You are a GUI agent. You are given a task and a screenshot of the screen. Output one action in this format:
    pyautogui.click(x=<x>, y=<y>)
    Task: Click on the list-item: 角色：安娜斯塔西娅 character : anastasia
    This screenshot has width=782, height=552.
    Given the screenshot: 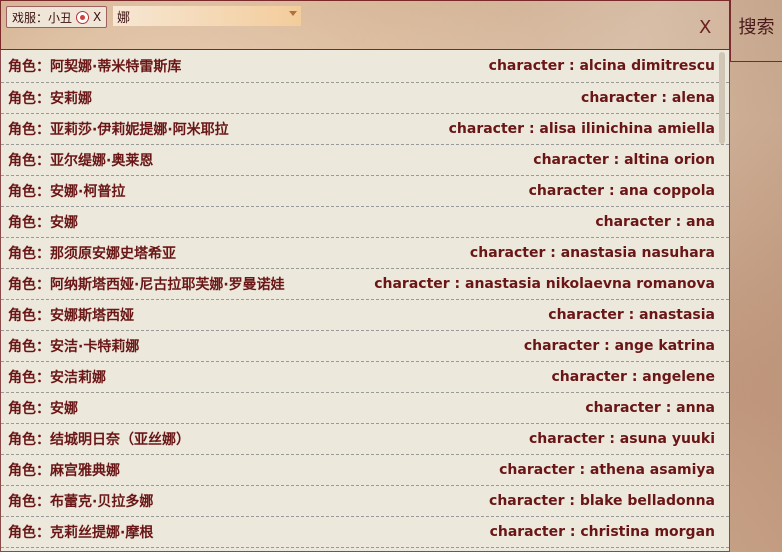 What is the action you would take?
    pyautogui.click(x=365, y=315)
    